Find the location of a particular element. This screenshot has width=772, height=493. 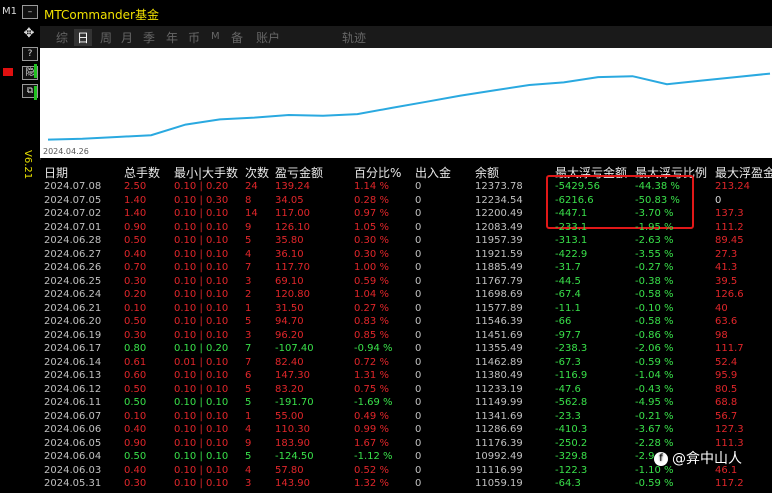

cell-max-floating-profit: 213.24 is located at coordinates (732, 186).